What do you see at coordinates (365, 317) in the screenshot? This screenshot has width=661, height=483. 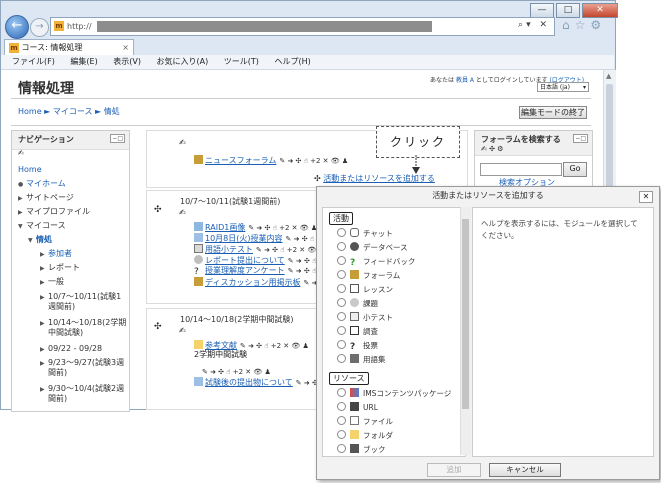 I see `option-quiz: 小テスト` at bounding box center [365, 317].